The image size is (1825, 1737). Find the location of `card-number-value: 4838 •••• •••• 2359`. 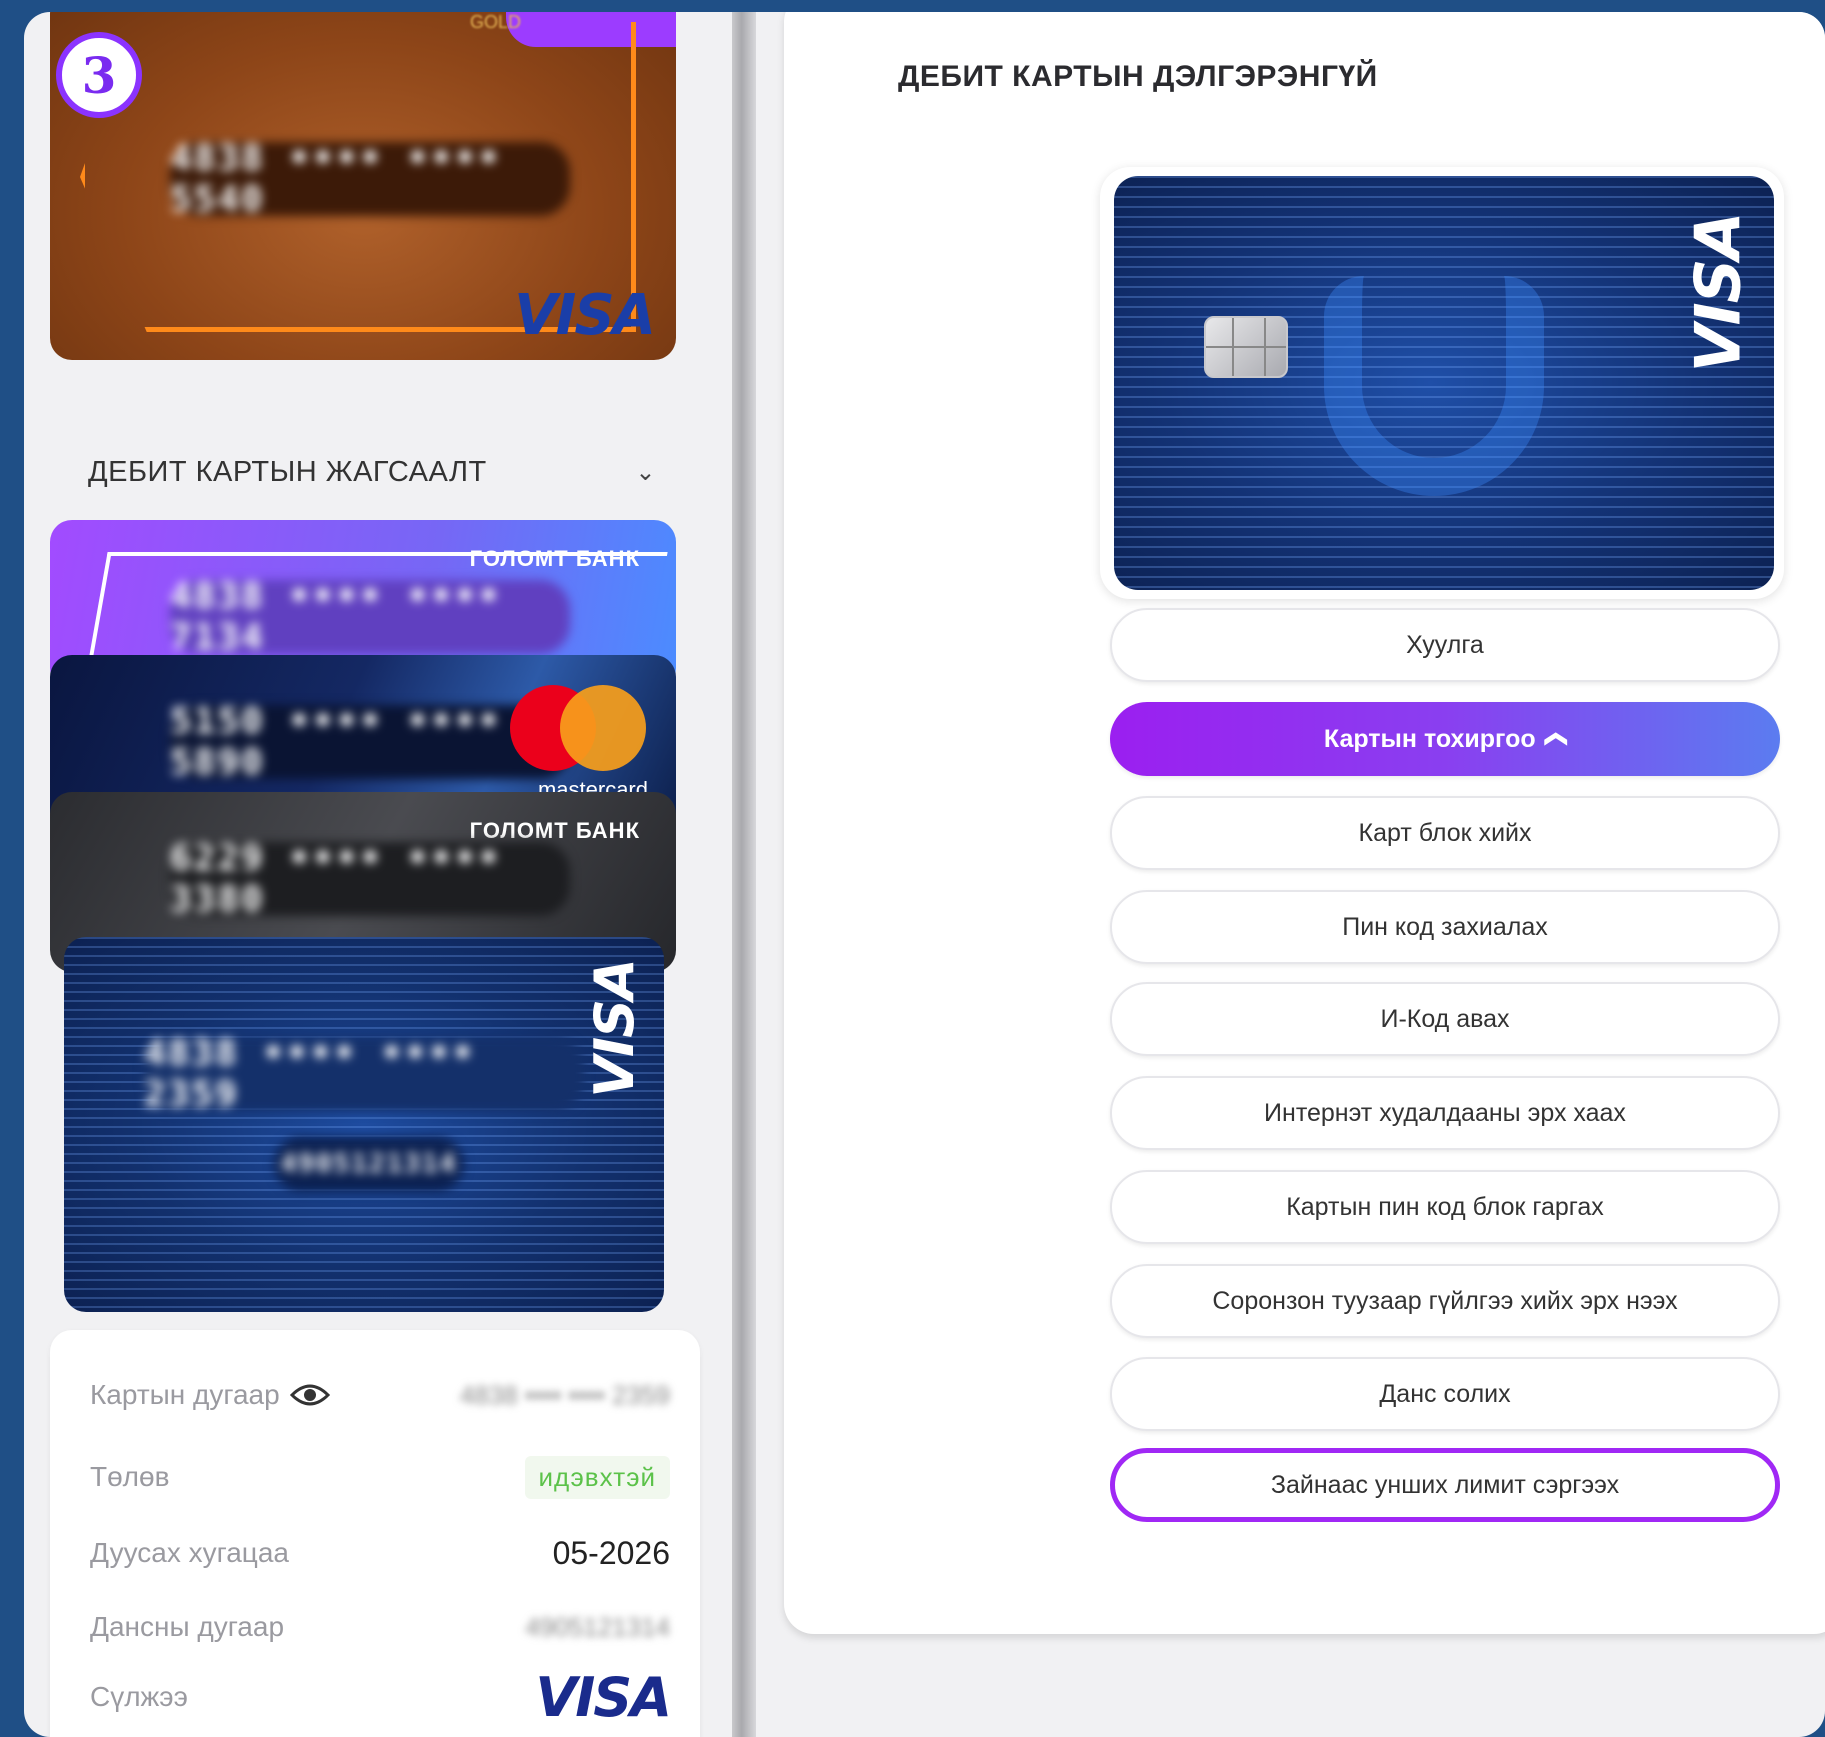

card-number-value: 4838 •••• •••• 2359 is located at coordinates (564, 1394).